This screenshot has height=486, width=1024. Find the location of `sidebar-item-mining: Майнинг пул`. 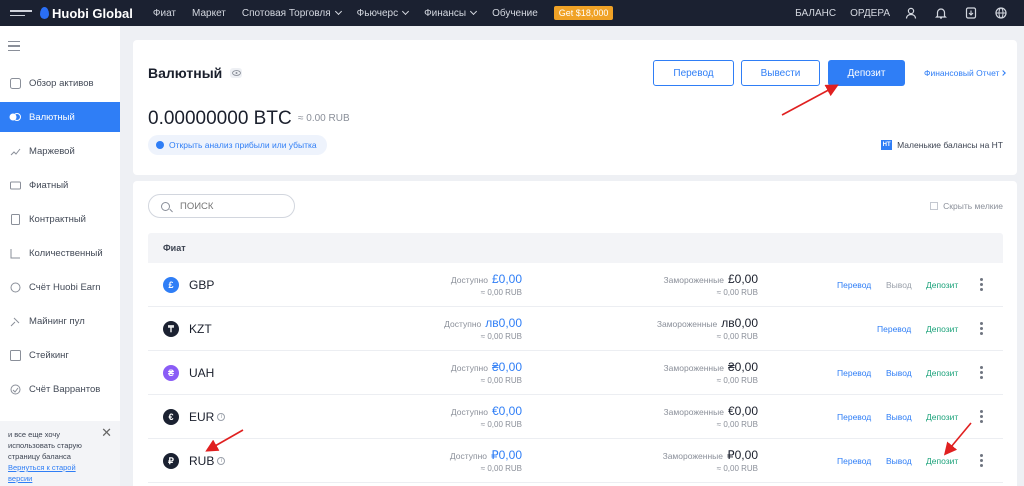

sidebar-item-mining: Майнинг пул is located at coordinates (60, 321).